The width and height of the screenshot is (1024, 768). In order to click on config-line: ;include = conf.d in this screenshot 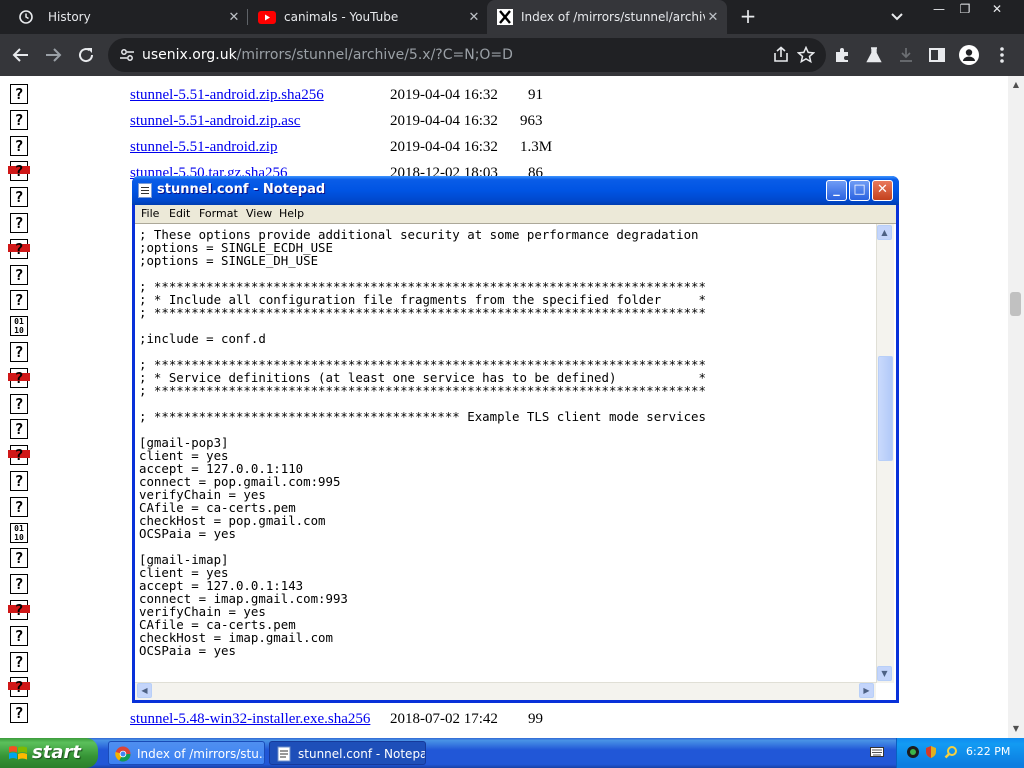, I will do `click(202, 338)`.